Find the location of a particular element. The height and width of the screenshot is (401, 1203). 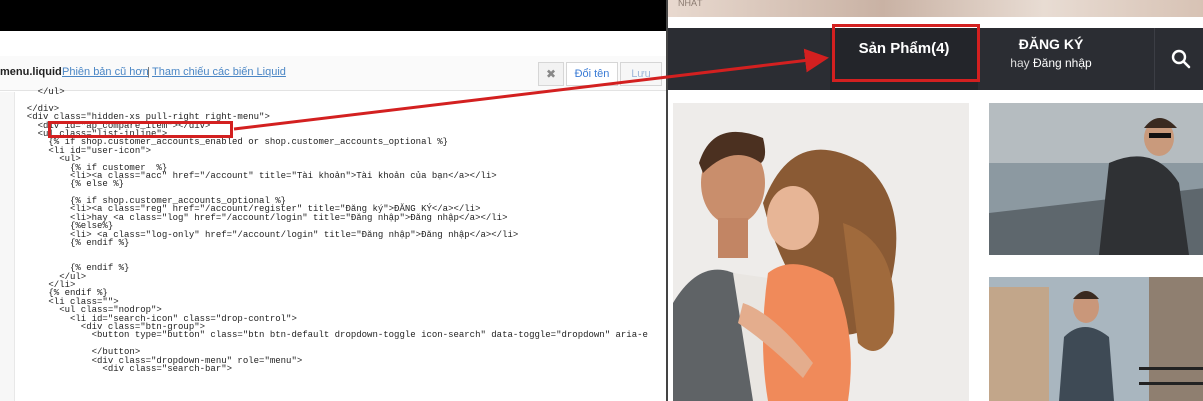

rename-button: Đổi tên is located at coordinates (592, 74).